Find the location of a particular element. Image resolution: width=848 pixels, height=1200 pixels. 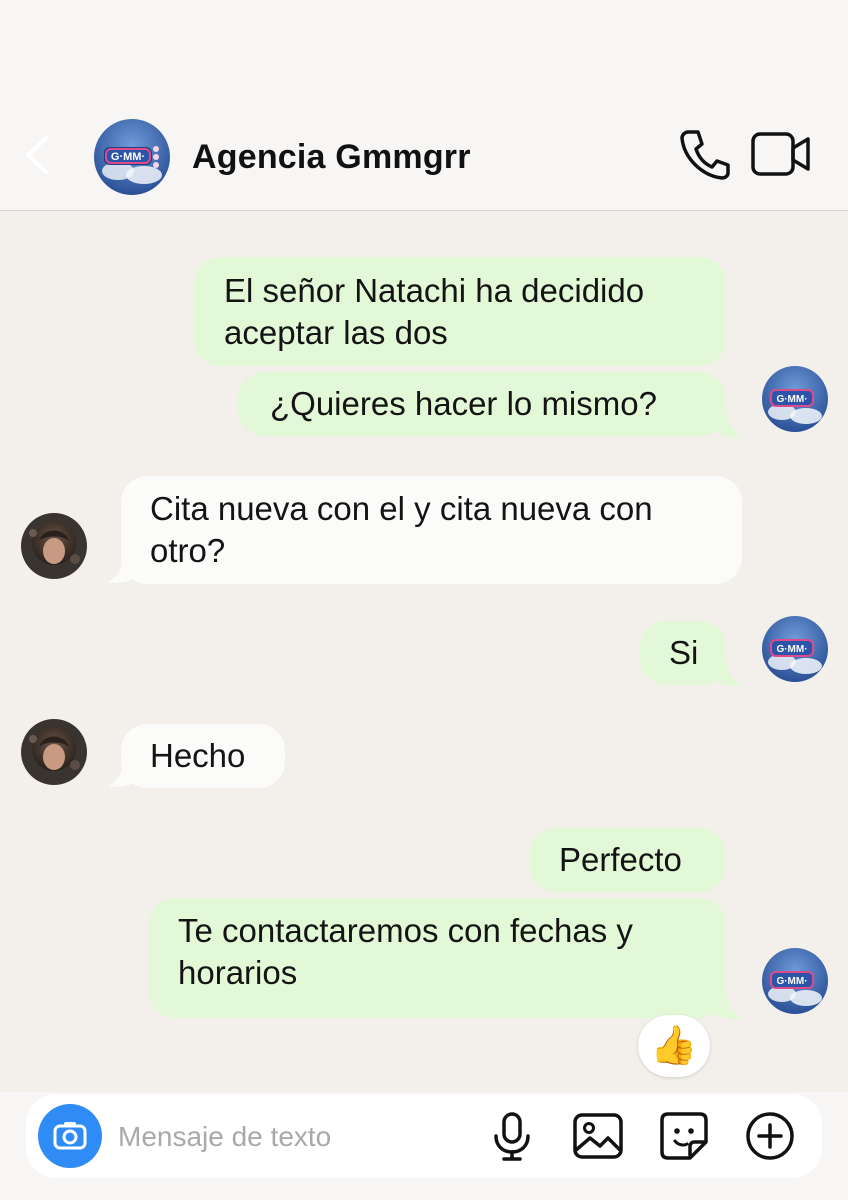

thumbs-up-icon: 👍 is located at coordinates (674, 1046).